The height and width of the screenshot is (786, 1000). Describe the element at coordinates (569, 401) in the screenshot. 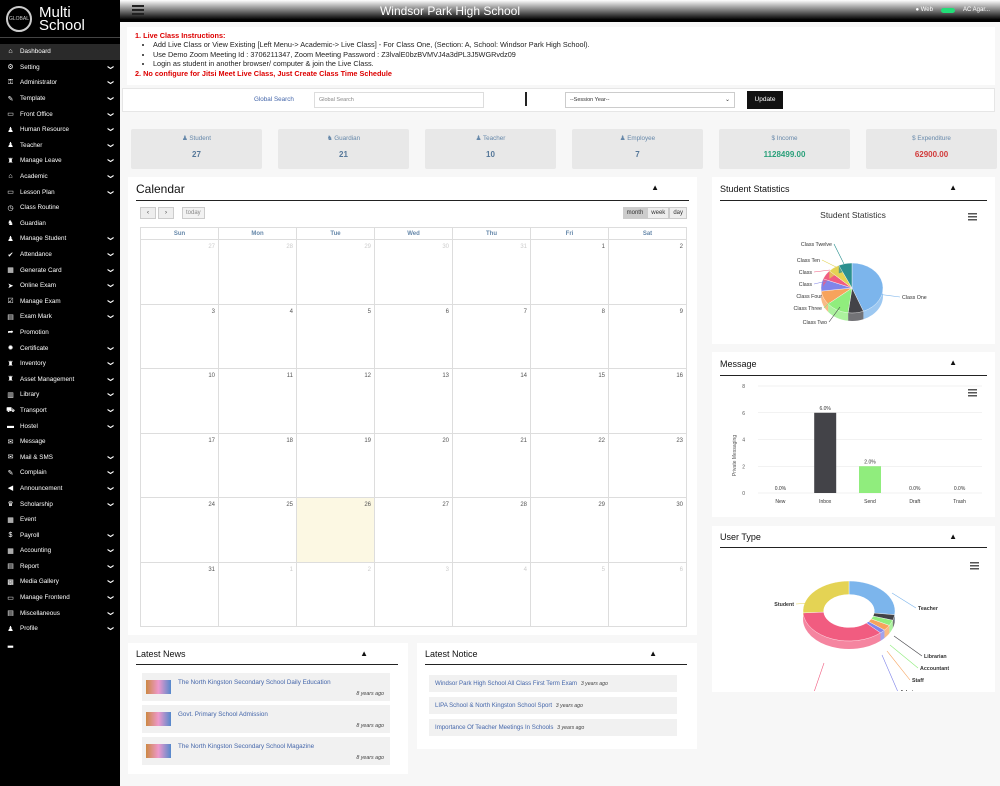

I see `calendar-day: 15` at that location.